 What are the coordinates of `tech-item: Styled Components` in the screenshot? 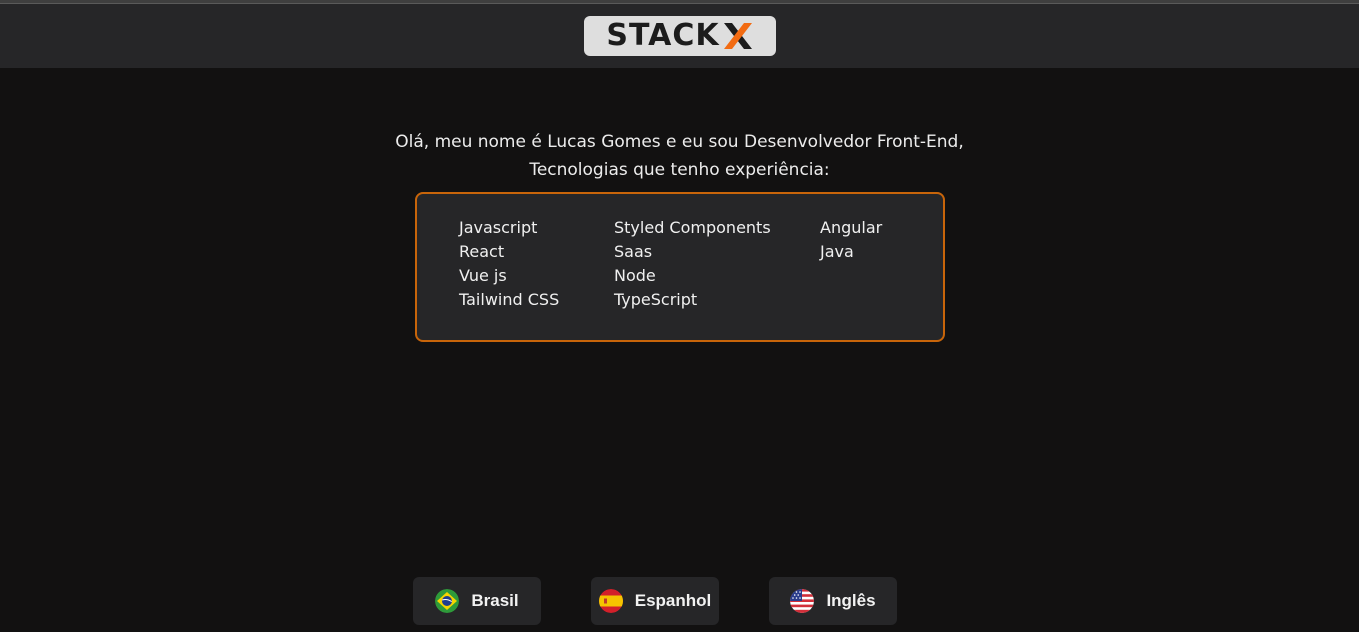 It's located at (692, 227).